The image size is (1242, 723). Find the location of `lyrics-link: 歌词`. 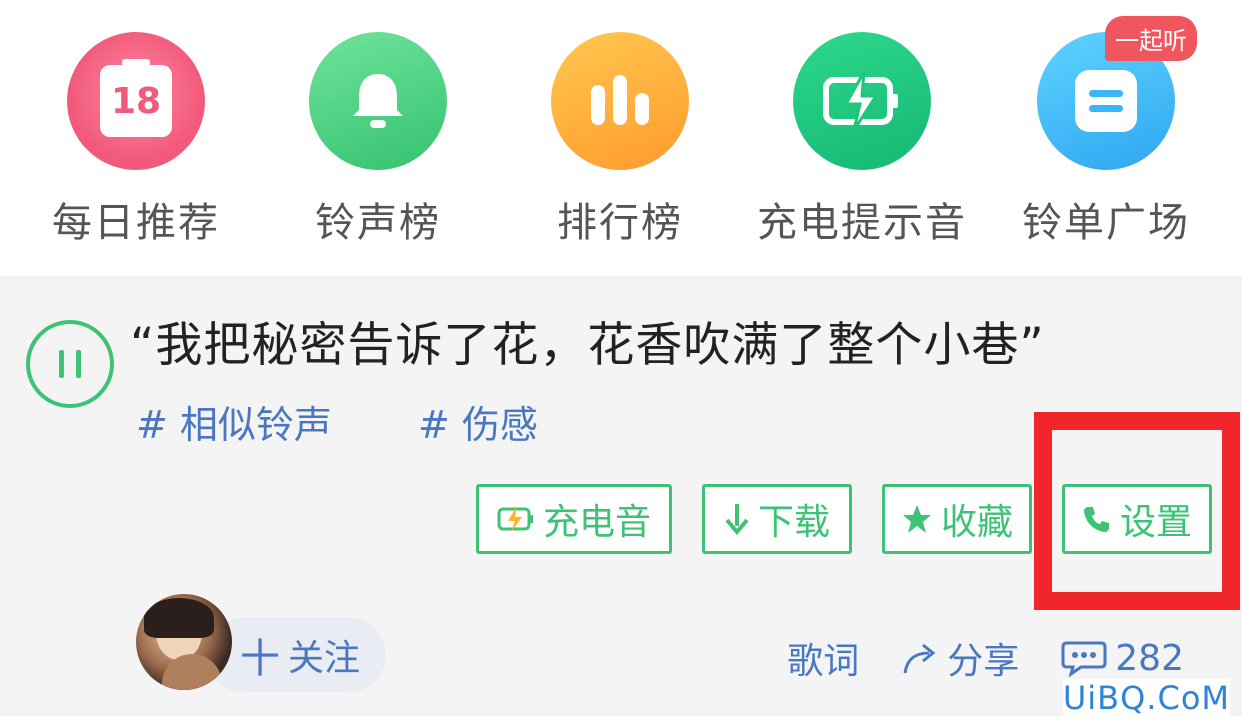

lyrics-link: 歌词 is located at coordinates (823, 658).